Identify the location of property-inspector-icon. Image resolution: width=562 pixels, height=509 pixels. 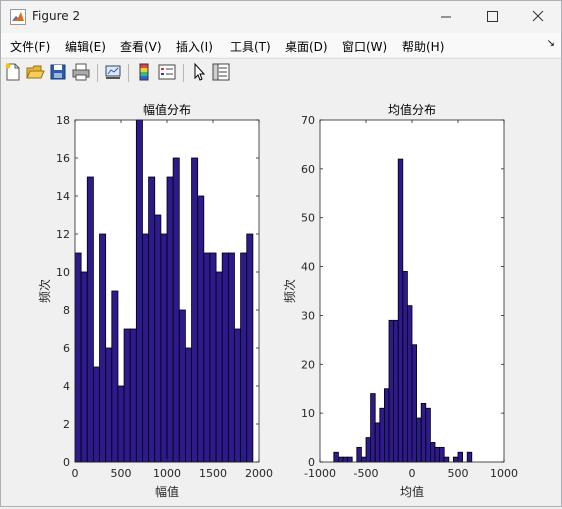
(221, 72).